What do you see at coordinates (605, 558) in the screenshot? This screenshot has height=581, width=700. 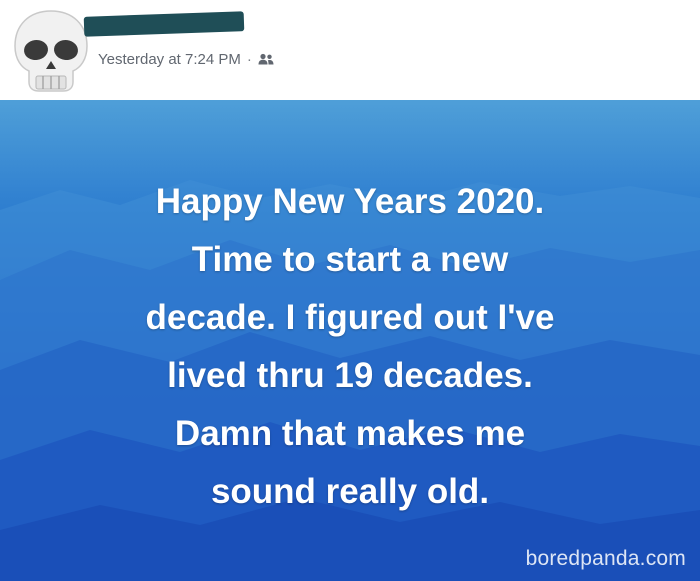 I see `watermark: boredpanda.com` at bounding box center [605, 558].